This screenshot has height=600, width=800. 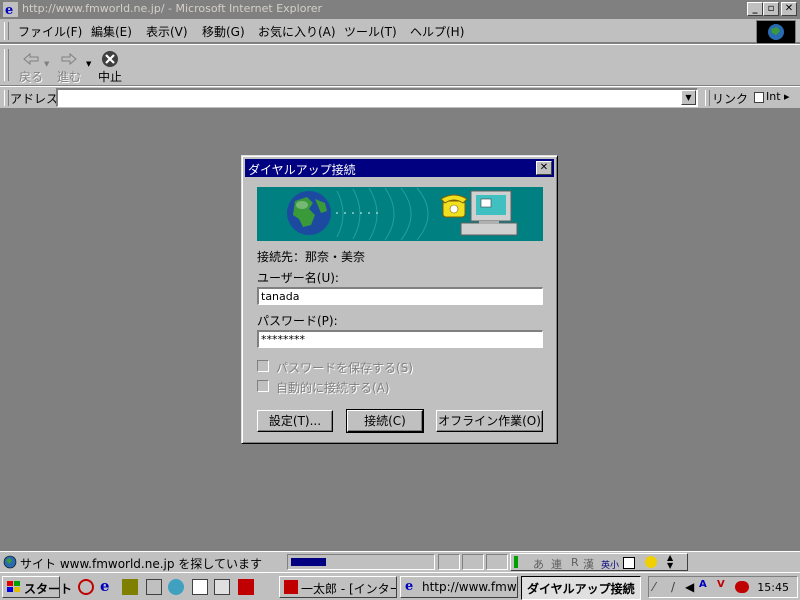 I want to click on toolbar-grip, so click(x=6, y=65).